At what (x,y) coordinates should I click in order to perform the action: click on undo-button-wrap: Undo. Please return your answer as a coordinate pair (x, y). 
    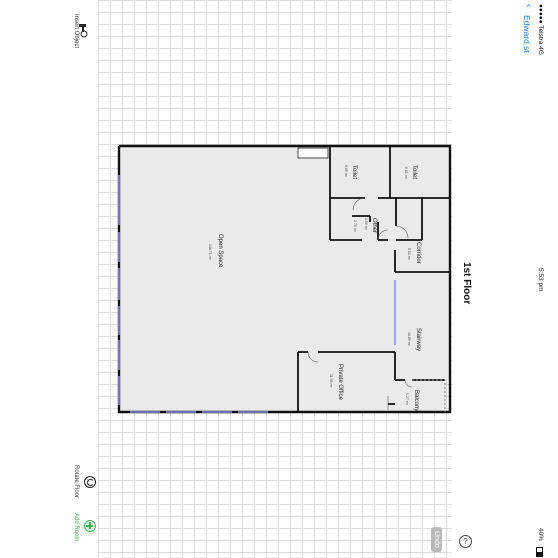
    Looking at the image, I should click on (436, 539).